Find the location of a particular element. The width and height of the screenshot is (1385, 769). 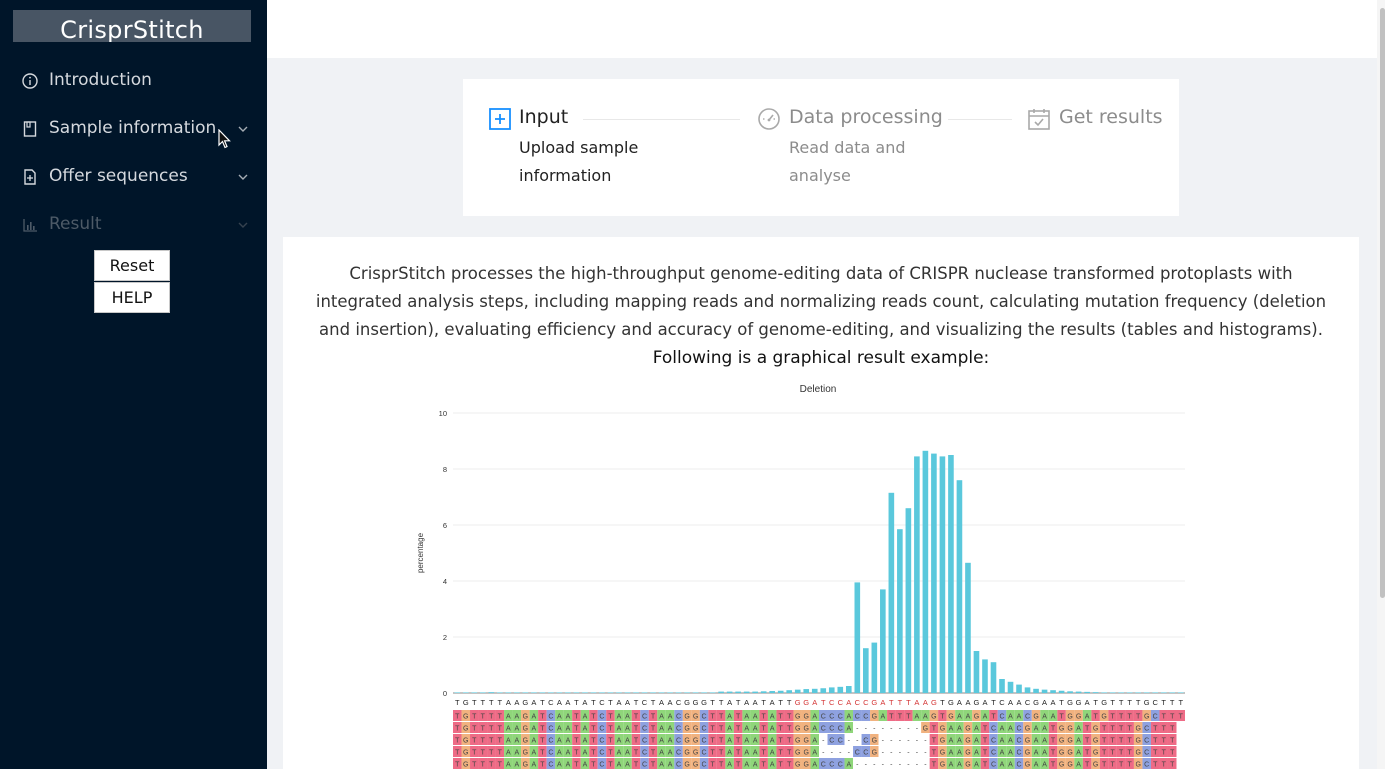

sidebar-item-offer-sequences: Offer sequences is located at coordinates (133, 177).